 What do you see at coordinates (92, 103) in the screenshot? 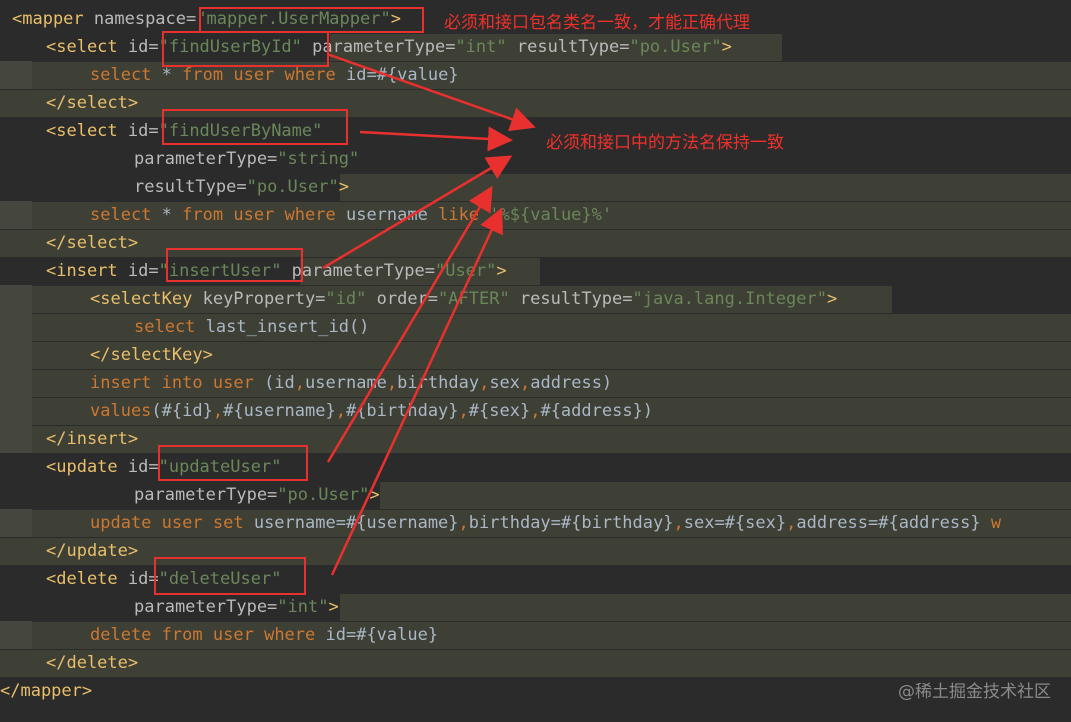
I see `token: </select>` at bounding box center [92, 103].